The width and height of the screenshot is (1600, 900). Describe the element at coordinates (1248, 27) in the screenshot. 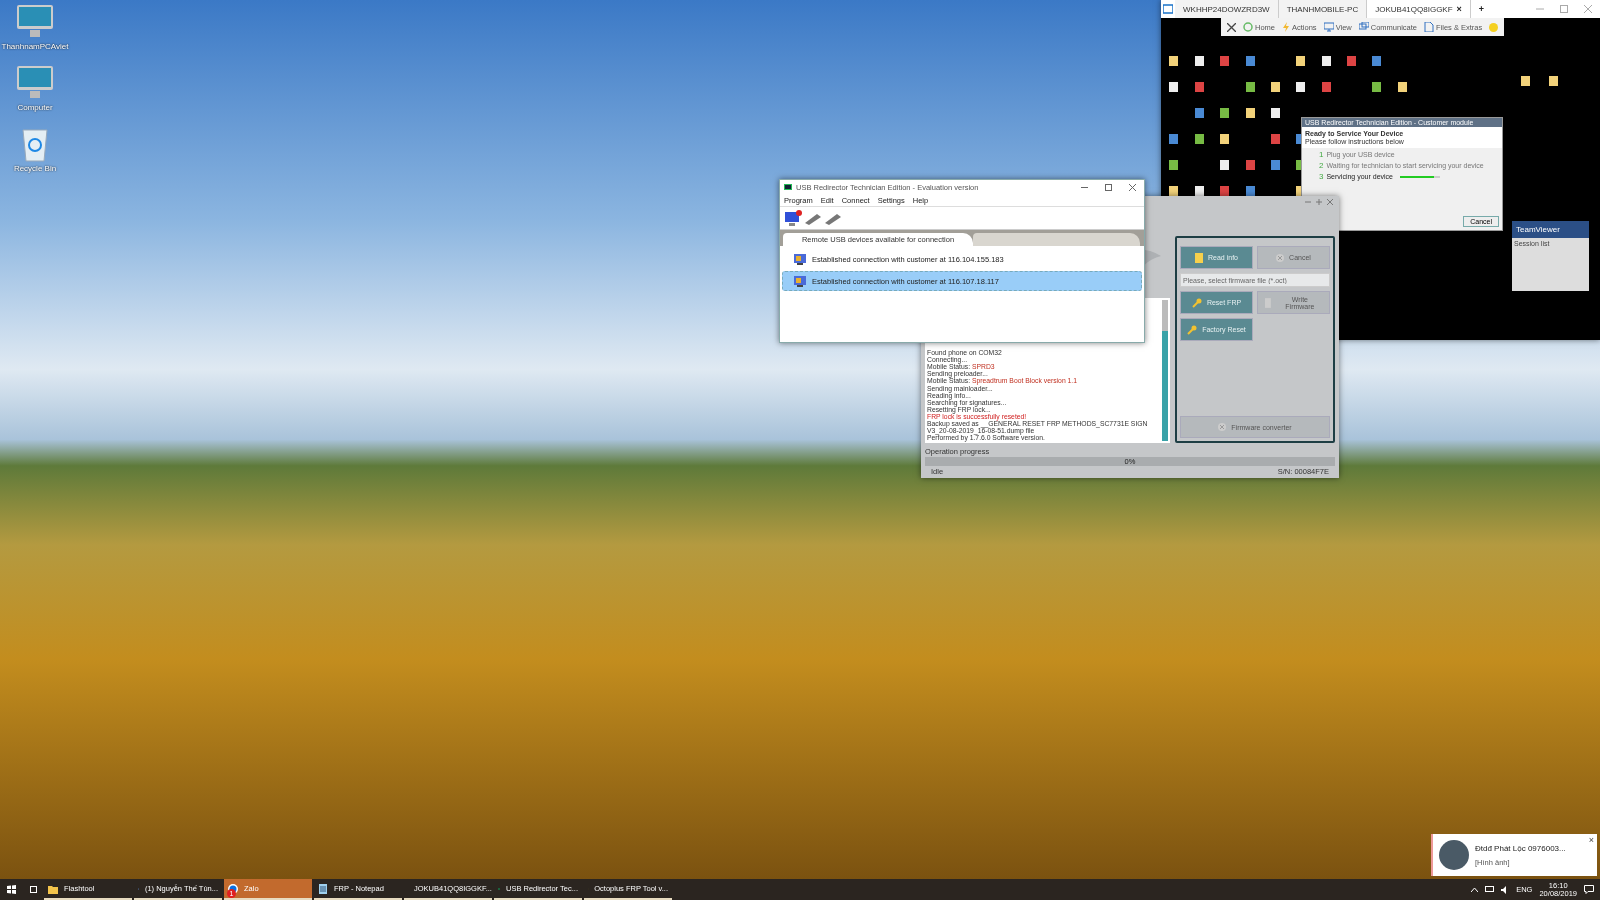

I see `home-icon` at that location.